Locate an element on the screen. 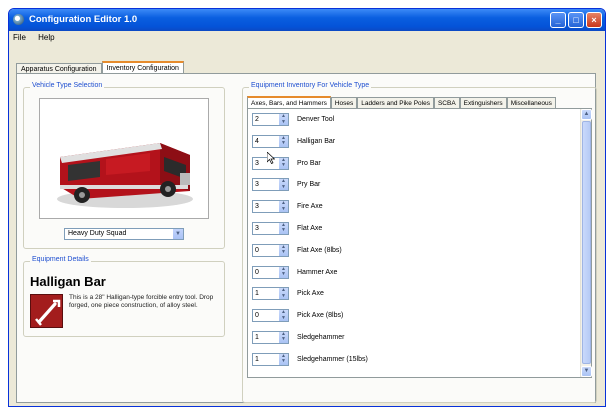 The height and width of the screenshot is (407, 610). quantity-stepper: 2 ▲ ▼ is located at coordinates (270, 119).